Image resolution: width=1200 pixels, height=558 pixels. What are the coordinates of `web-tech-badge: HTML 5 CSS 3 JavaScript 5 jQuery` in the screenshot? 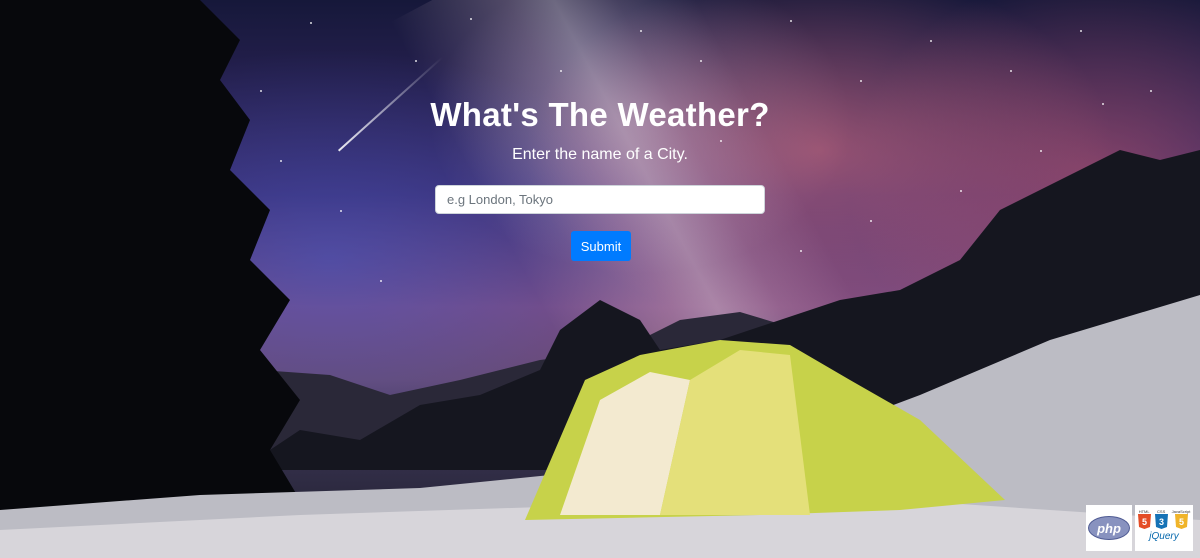 It's located at (1164, 528).